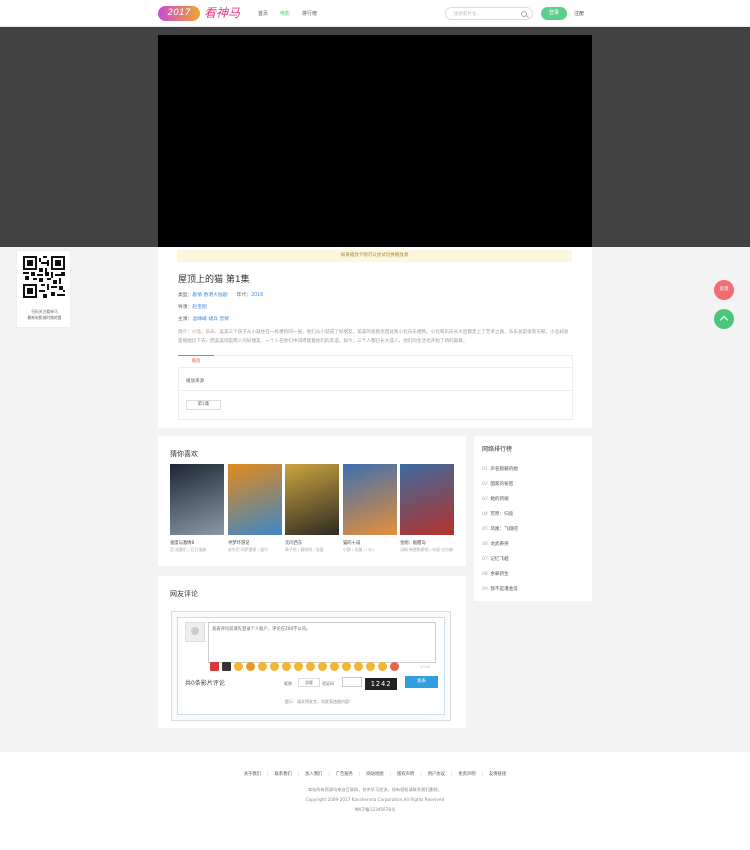  What do you see at coordinates (282, 774) in the screenshot?
I see `footer-link: 联系我们` at bounding box center [282, 774].